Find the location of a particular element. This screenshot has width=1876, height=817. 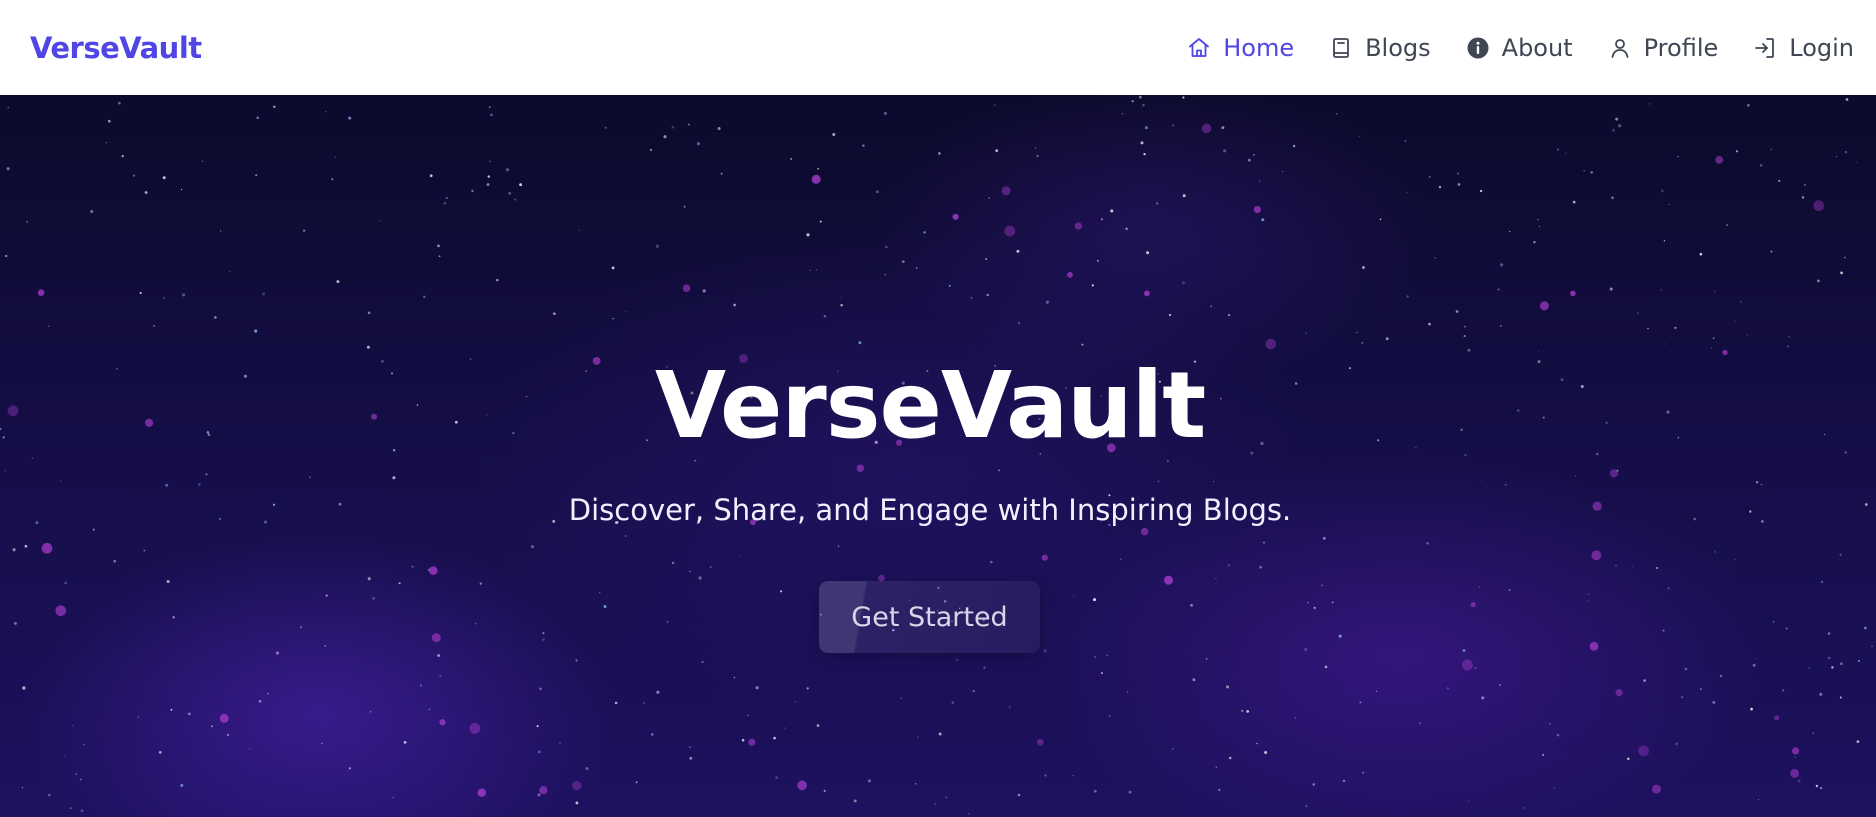

nav-item-profile: Profile is located at coordinates (1663, 47).